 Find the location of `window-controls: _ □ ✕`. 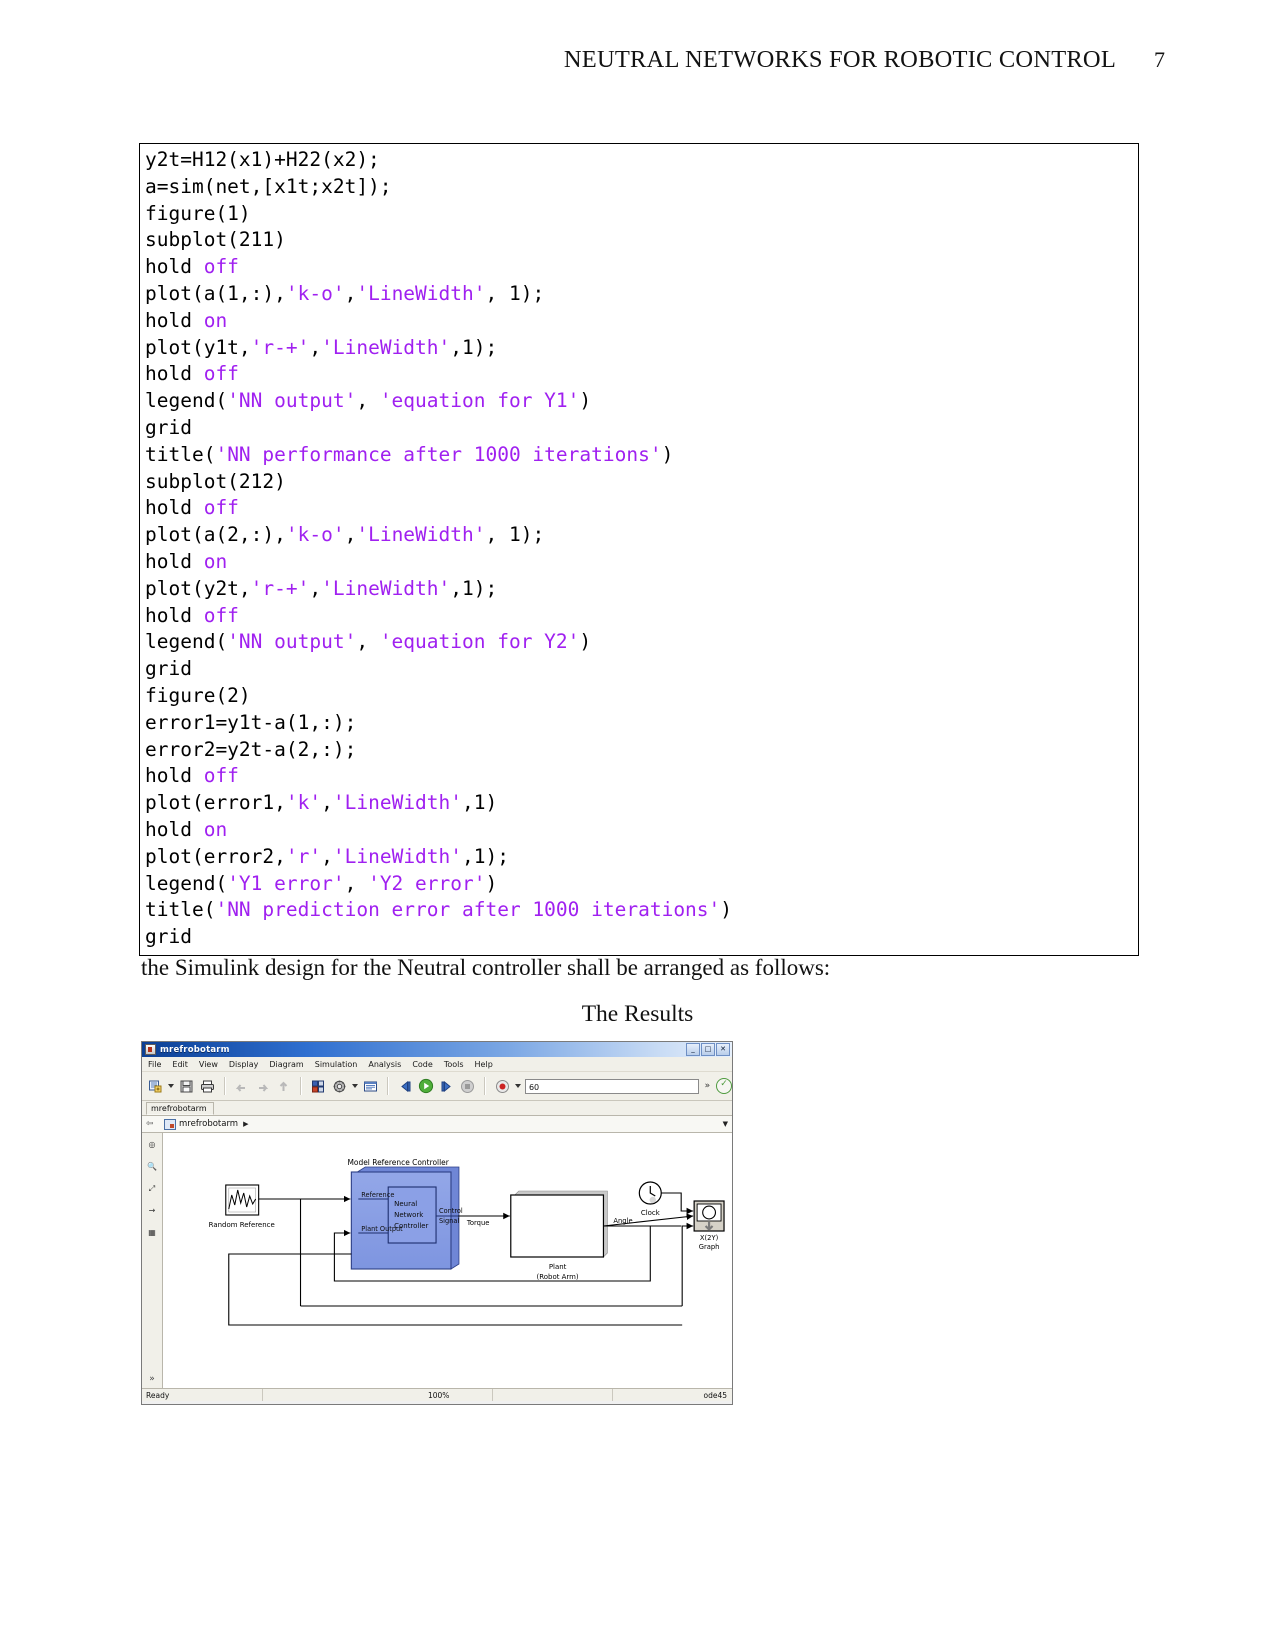

window-controls: _ □ ✕ is located at coordinates (708, 1049).